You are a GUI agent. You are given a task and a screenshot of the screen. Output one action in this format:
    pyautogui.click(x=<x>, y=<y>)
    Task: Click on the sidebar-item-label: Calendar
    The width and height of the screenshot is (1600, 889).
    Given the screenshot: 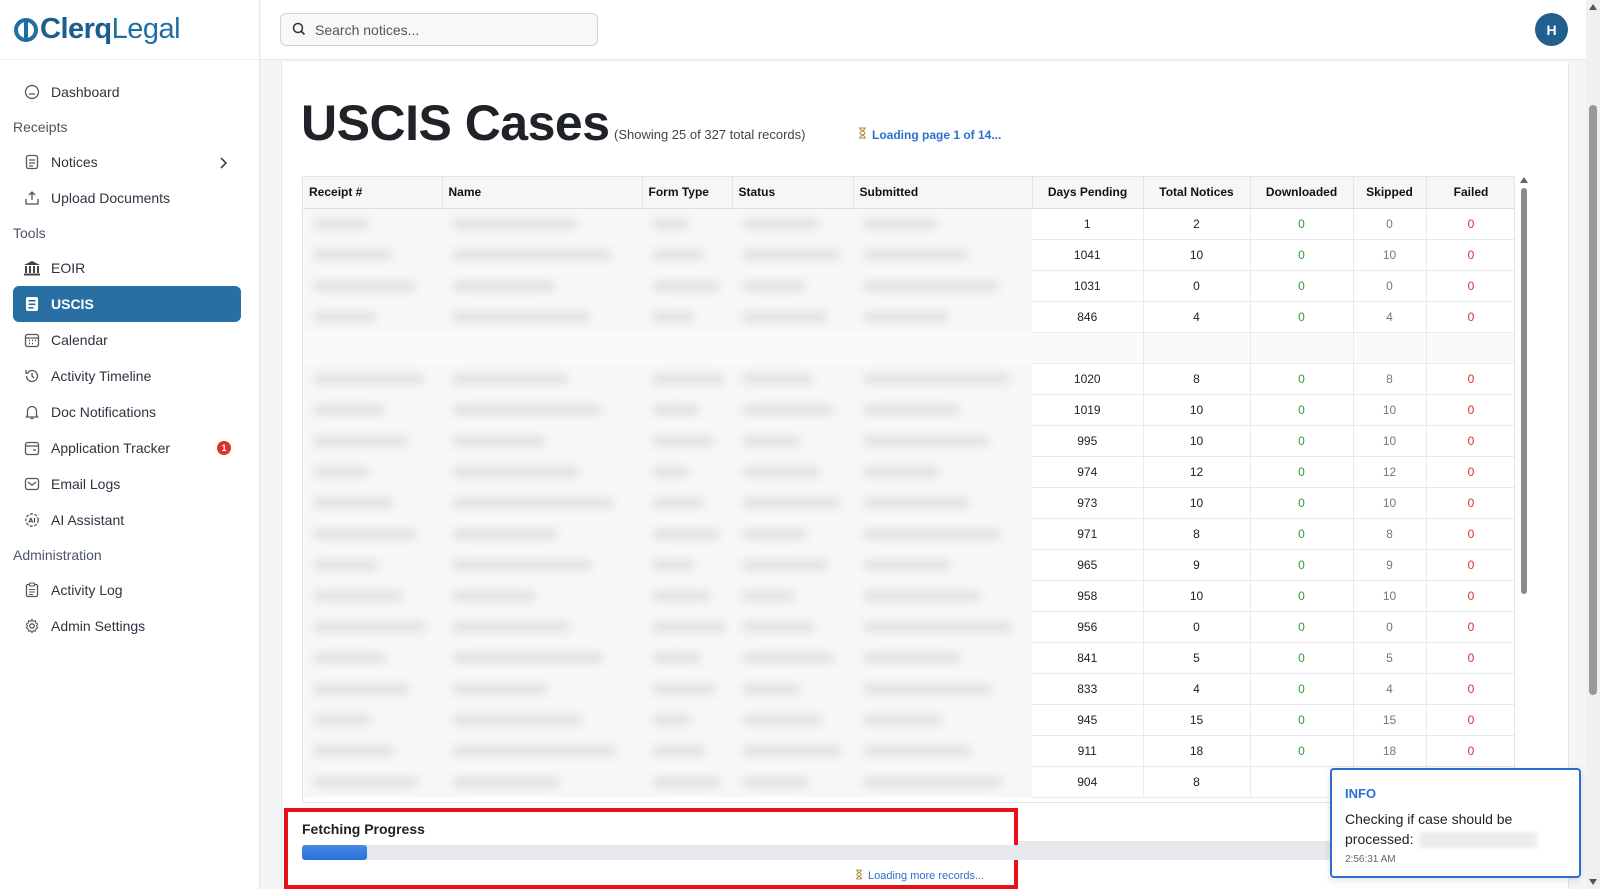 What is the action you would take?
    pyautogui.click(x=79, y=340)
    